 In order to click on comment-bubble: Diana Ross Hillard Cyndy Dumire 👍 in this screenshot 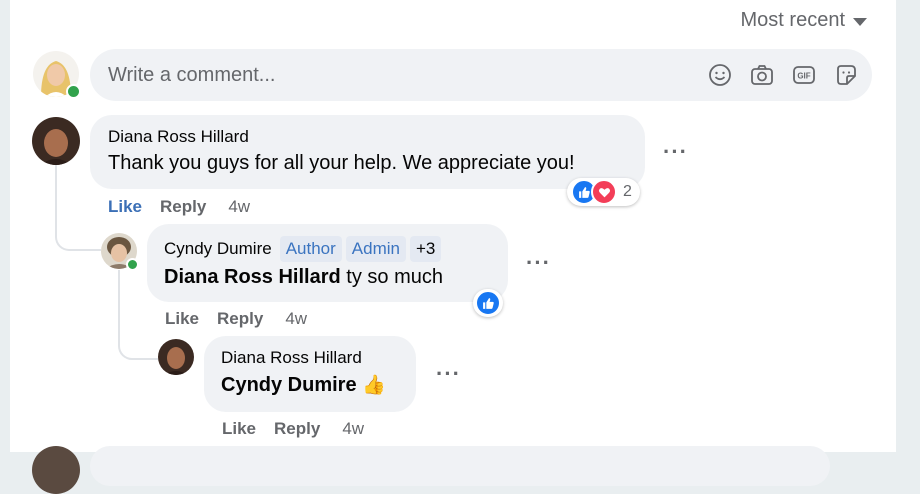, I will do `click(310, 374)`.